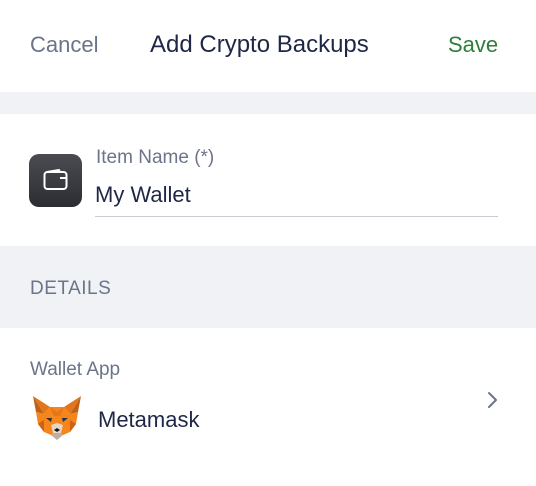 This screenshot has height=486, width=536. I want to click on wallet-icon, so click(55, 180).